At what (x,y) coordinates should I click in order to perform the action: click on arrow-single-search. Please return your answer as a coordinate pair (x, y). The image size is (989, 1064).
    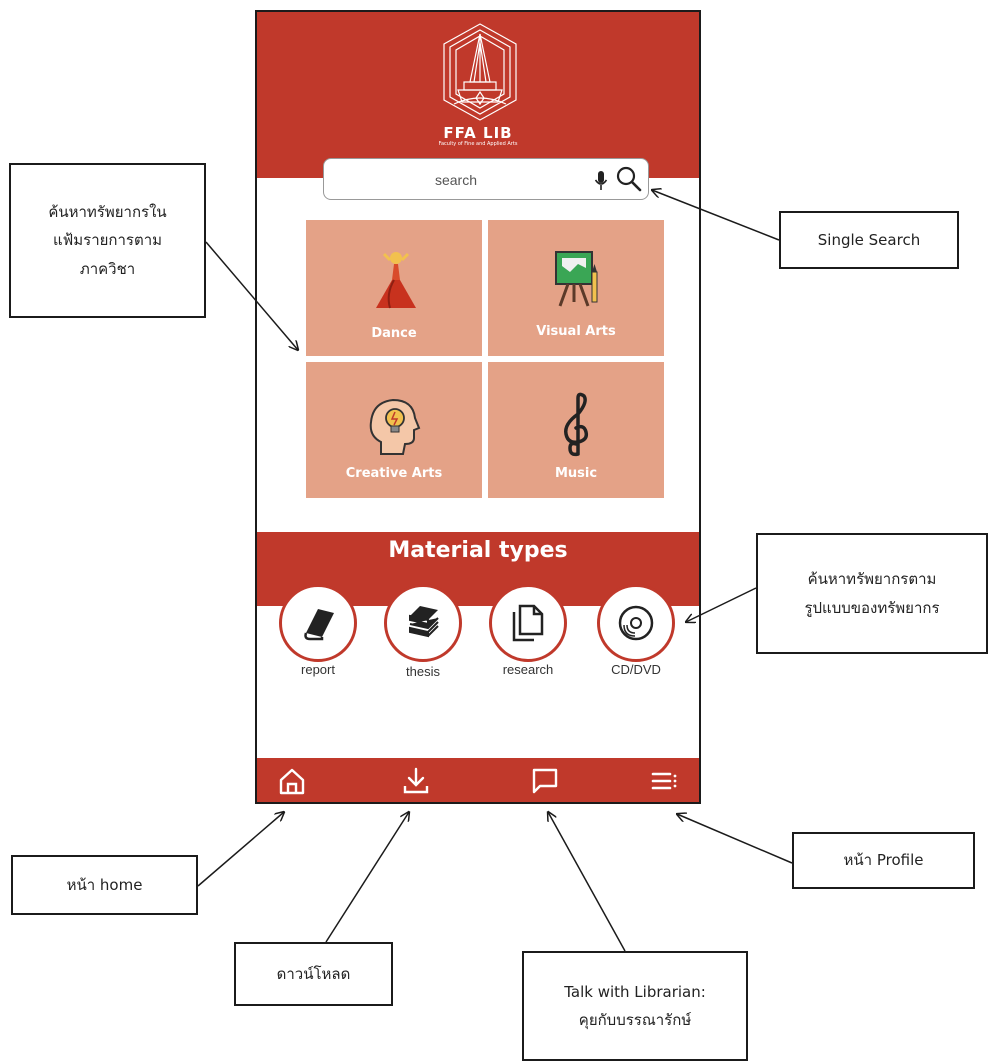
    Looking at the image, I should click on (716, 215).